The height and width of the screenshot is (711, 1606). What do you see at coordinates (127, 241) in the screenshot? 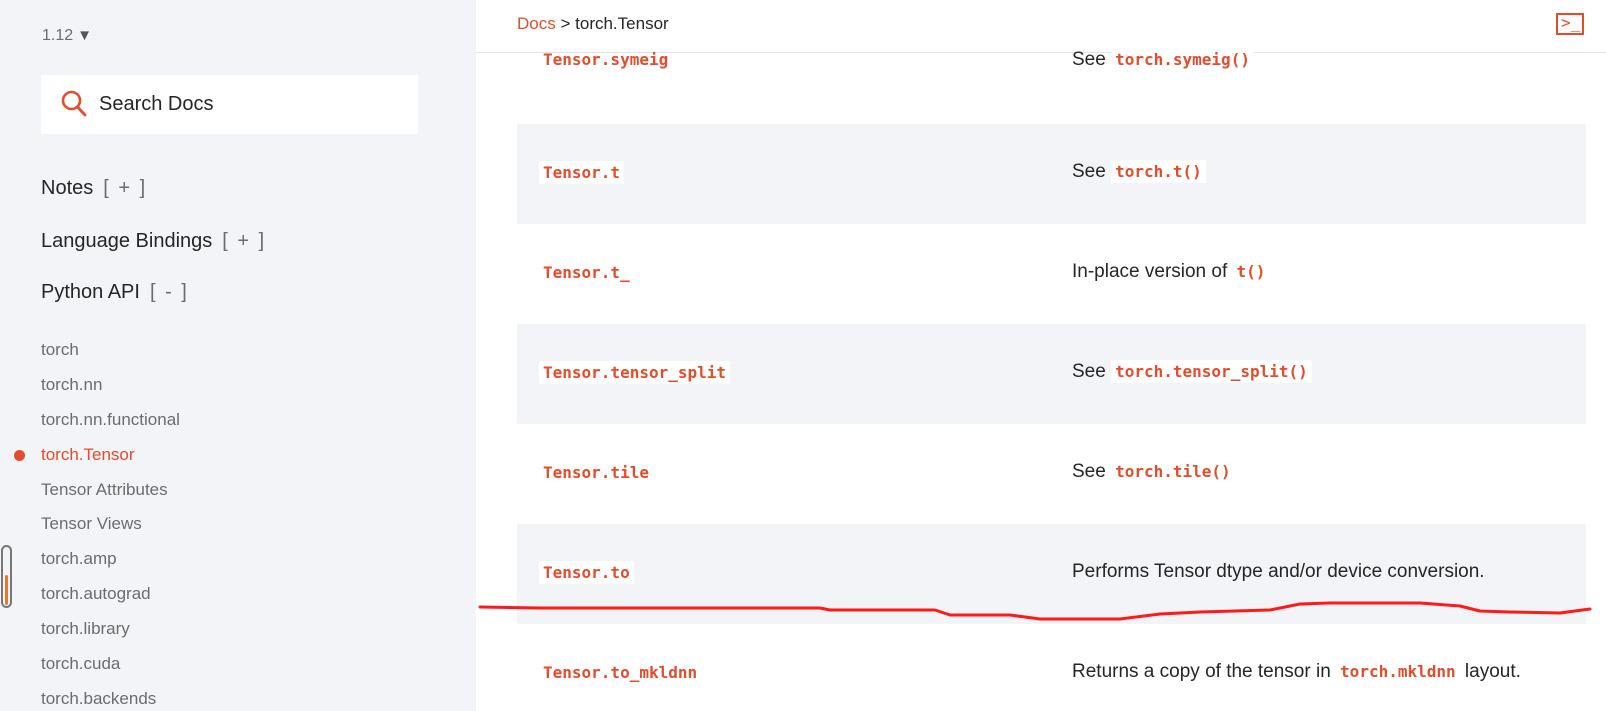
I see `section-label: Language Bindings` at bounding box center [127, 241].